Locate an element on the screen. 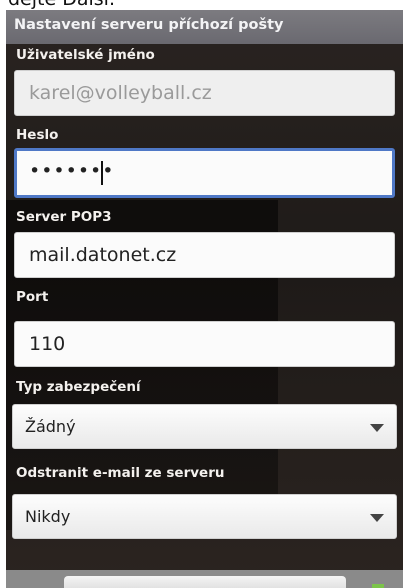 The width and height of the screenshot is (412, 588). password-field: ••••••• is located at coordinates (204, 173).